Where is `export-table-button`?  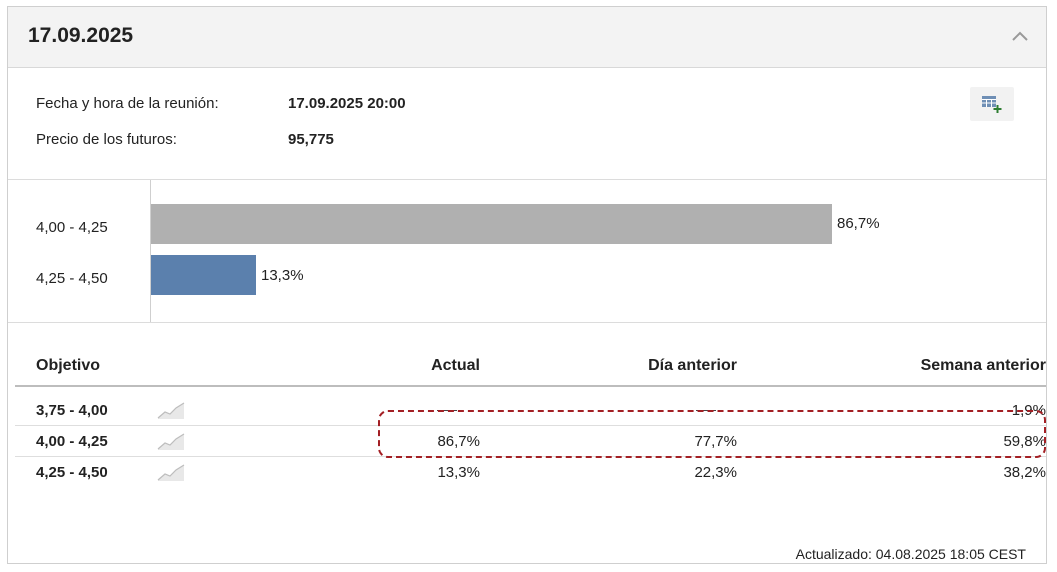 export-table-button is located at coordinates (992, 104).